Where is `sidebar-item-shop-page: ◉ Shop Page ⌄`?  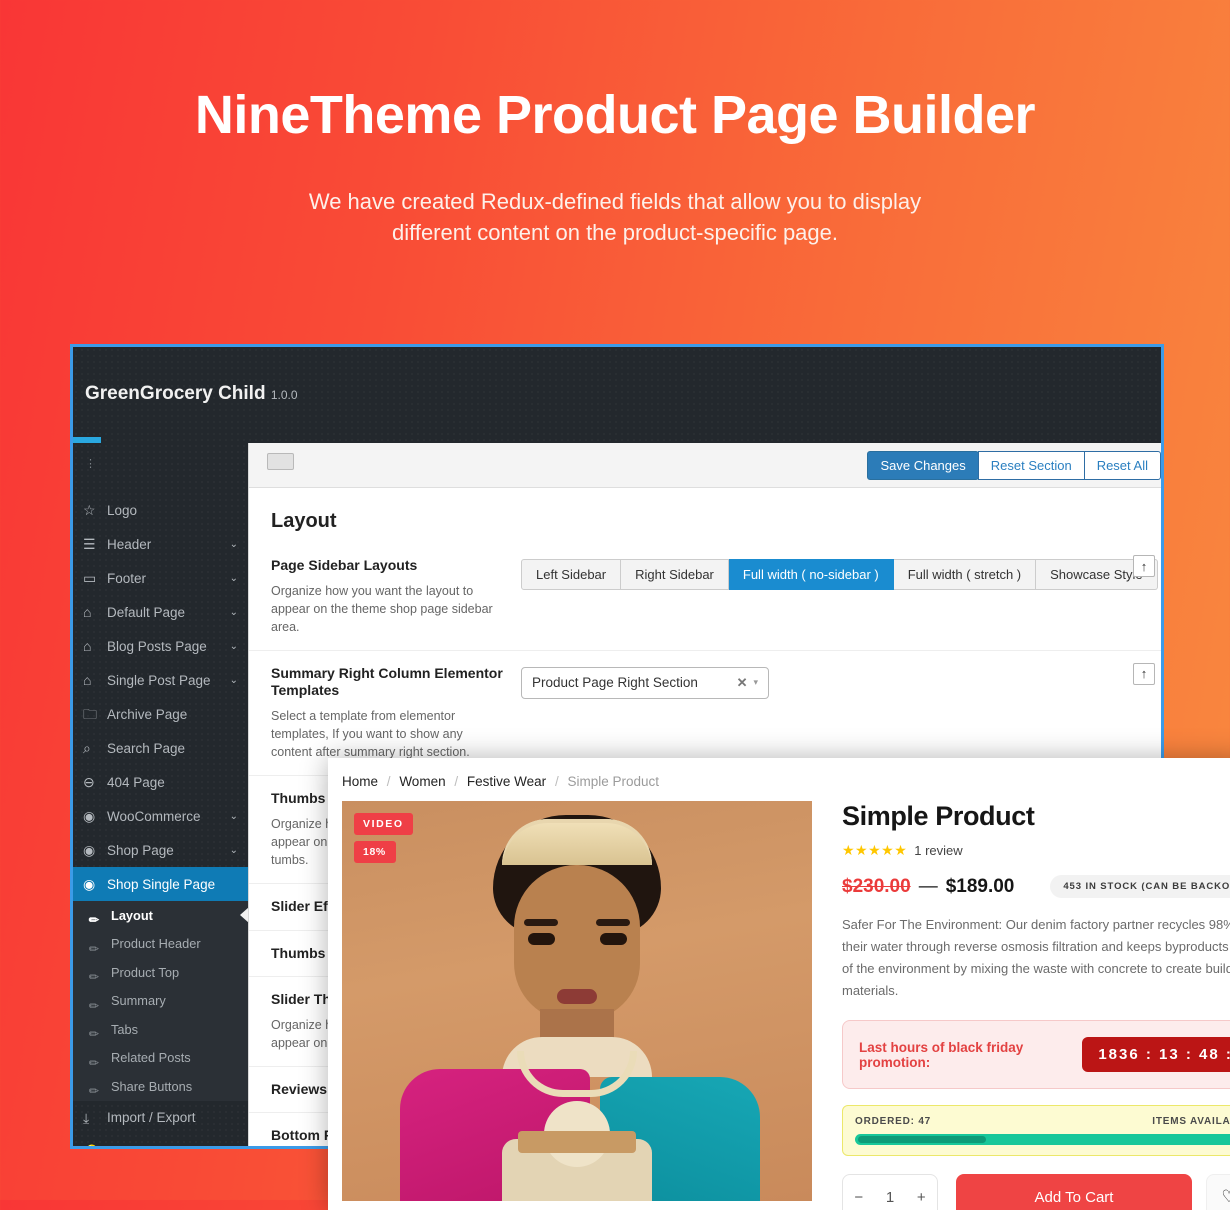 sidebar-item-shop-page: ◉ Shop Page ⌄ is located at coordinates (160, 850).